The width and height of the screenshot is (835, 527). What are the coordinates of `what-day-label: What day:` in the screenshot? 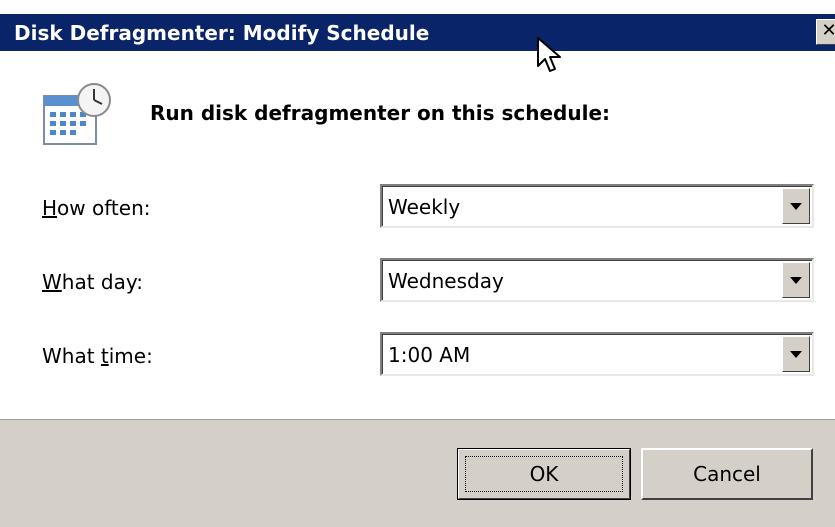 It's located at (92, 282).